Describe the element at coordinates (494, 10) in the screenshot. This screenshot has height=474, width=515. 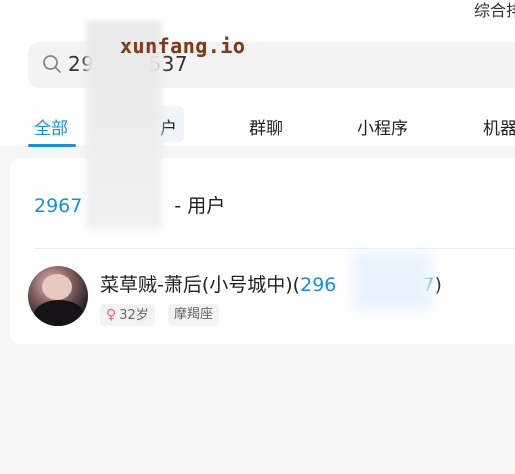
I see `sort-label: 综合排` at that location.